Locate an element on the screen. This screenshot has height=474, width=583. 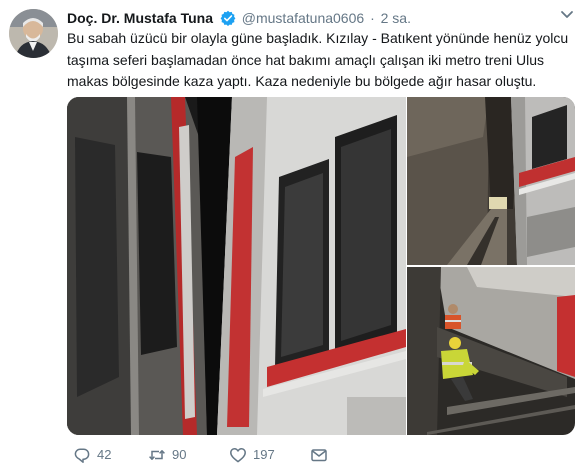
message-action is located at coordinates (319, 455).